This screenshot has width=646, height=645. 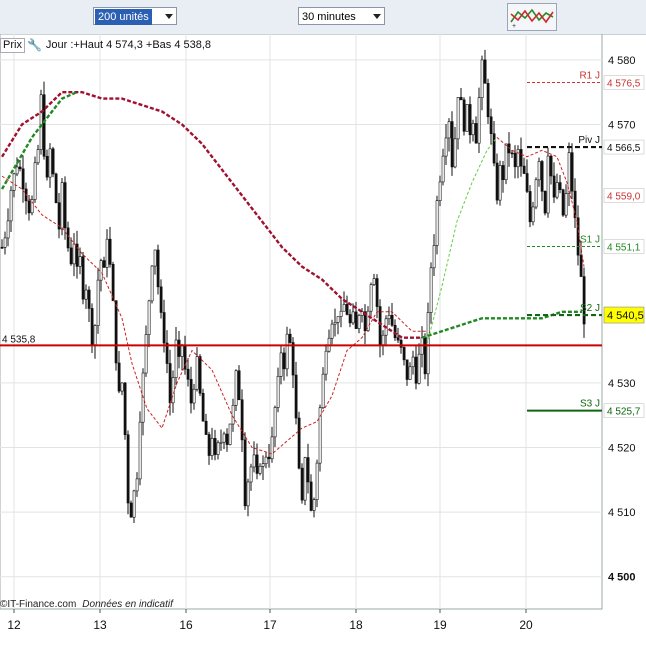 I want to click on y-tick-label: 4 580, so click(x=622, y=61).